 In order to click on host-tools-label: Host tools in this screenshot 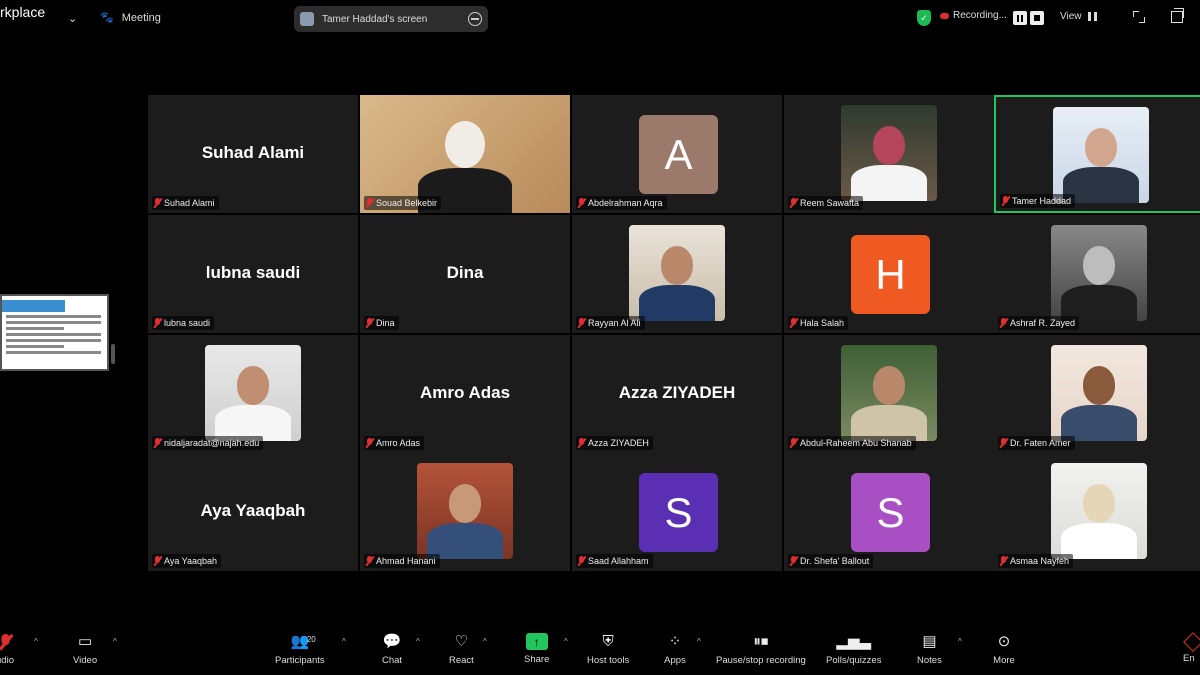, I will do `click(608, 660)`.